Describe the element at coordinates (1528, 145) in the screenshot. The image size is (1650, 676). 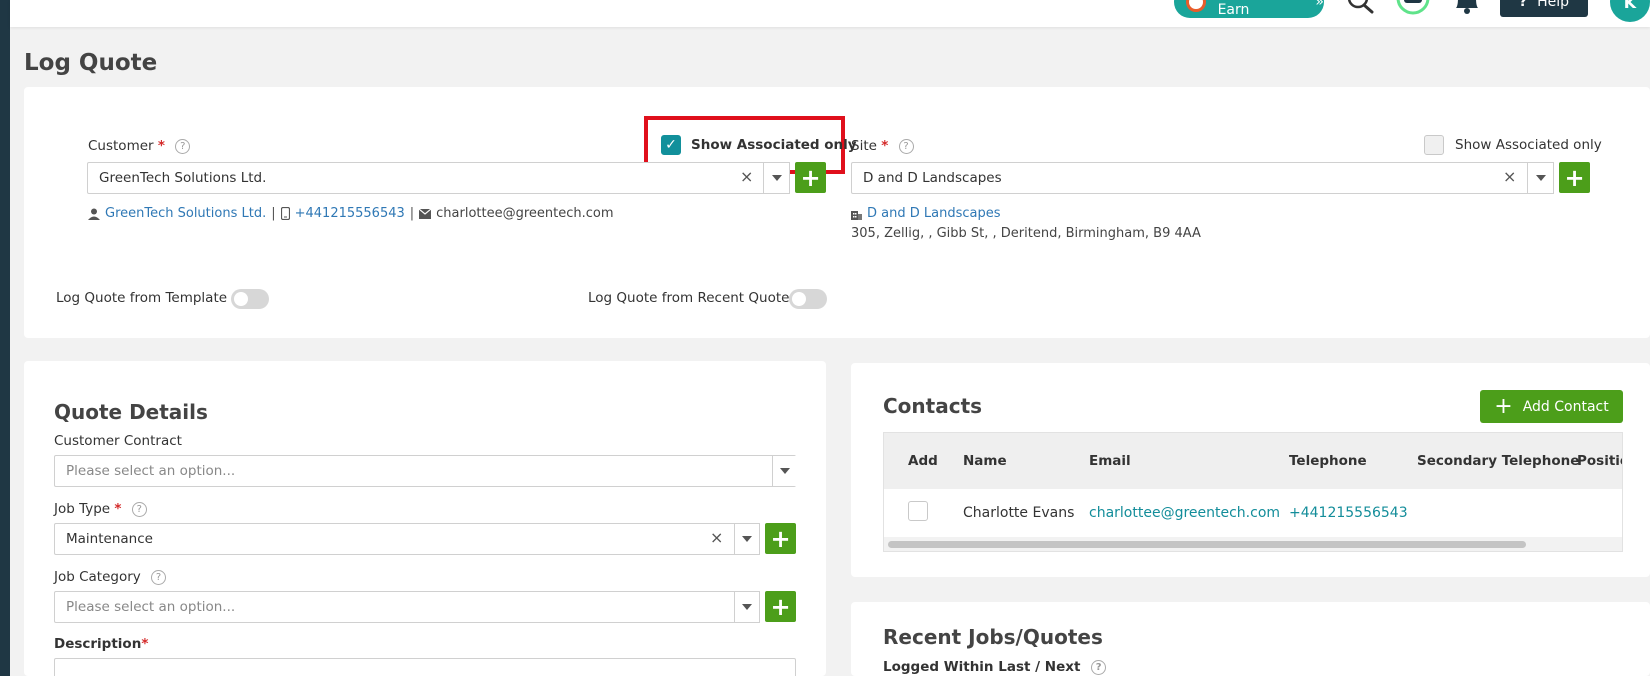
I see `site-show-associated-label: Show Associated only` at that location.